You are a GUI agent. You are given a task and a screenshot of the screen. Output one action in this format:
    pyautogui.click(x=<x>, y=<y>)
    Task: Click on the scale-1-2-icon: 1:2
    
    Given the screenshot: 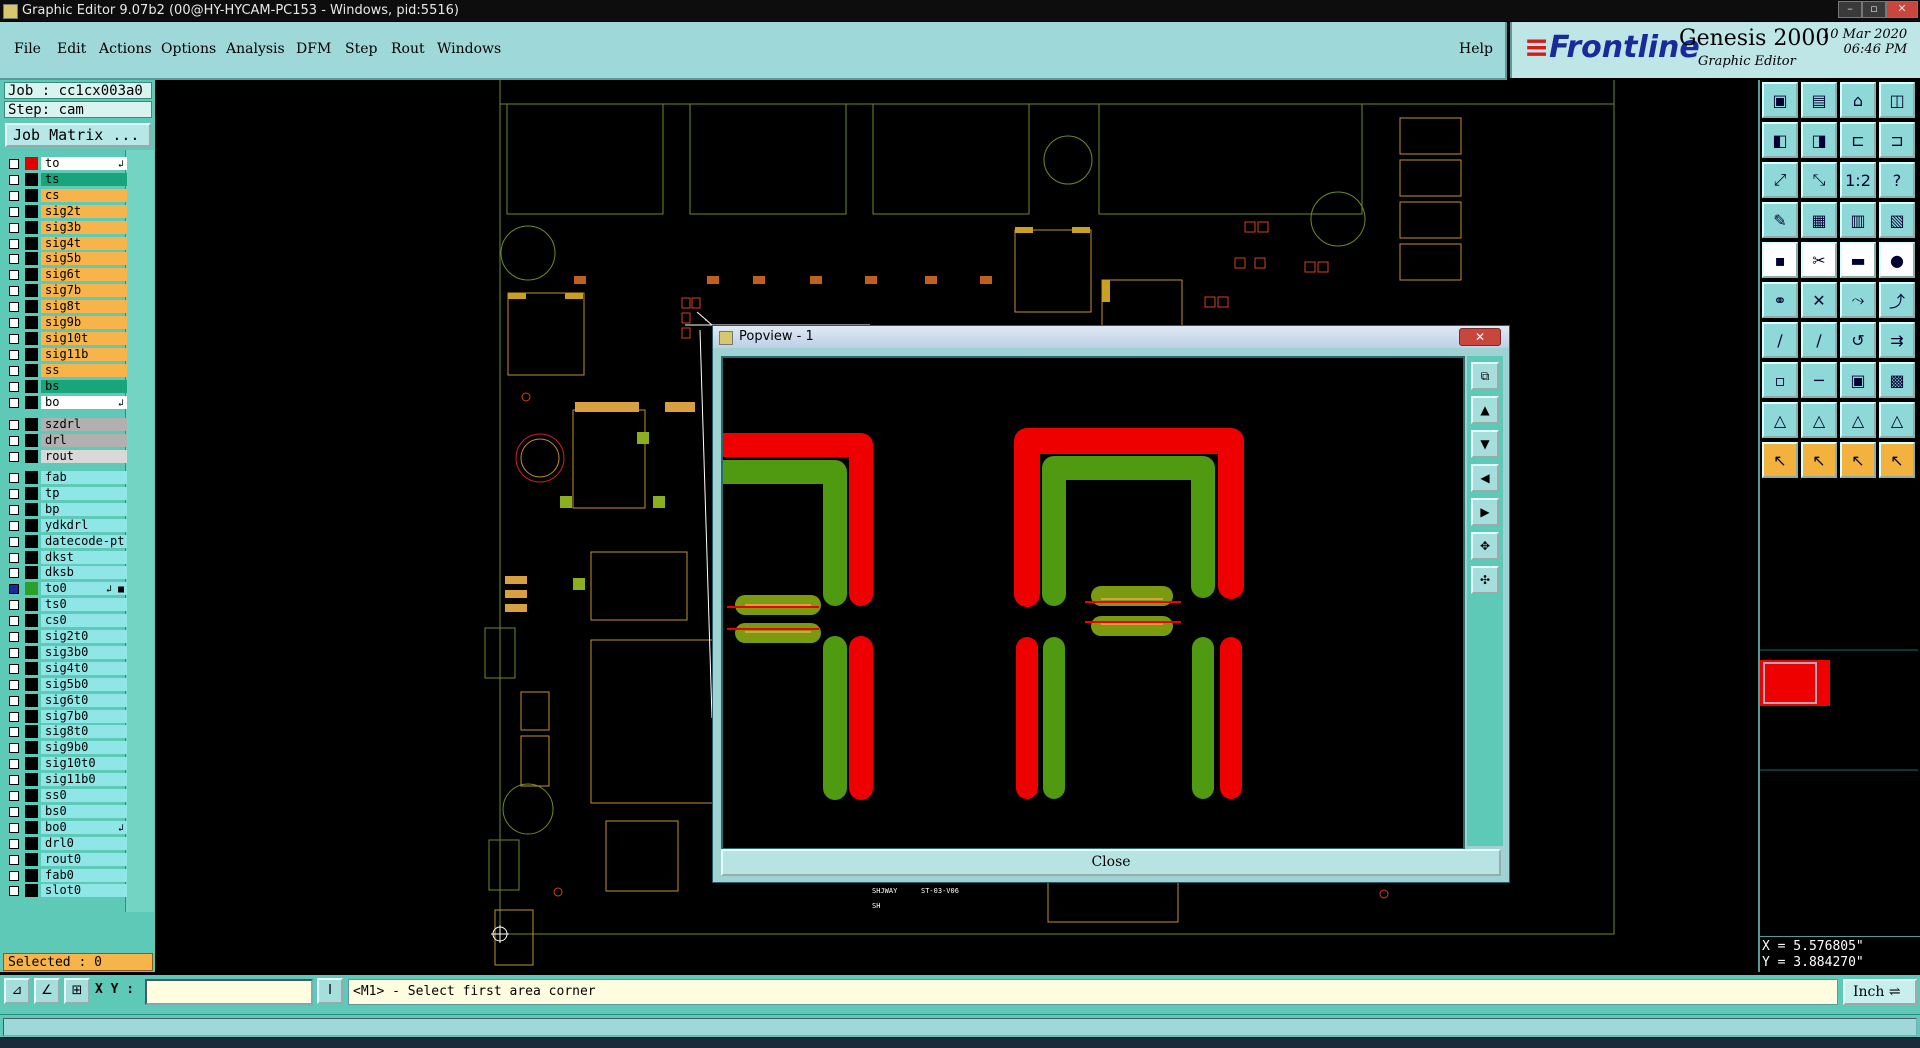 What is the action you would take?
    pyautogui.click(x=1858, y=180)
    